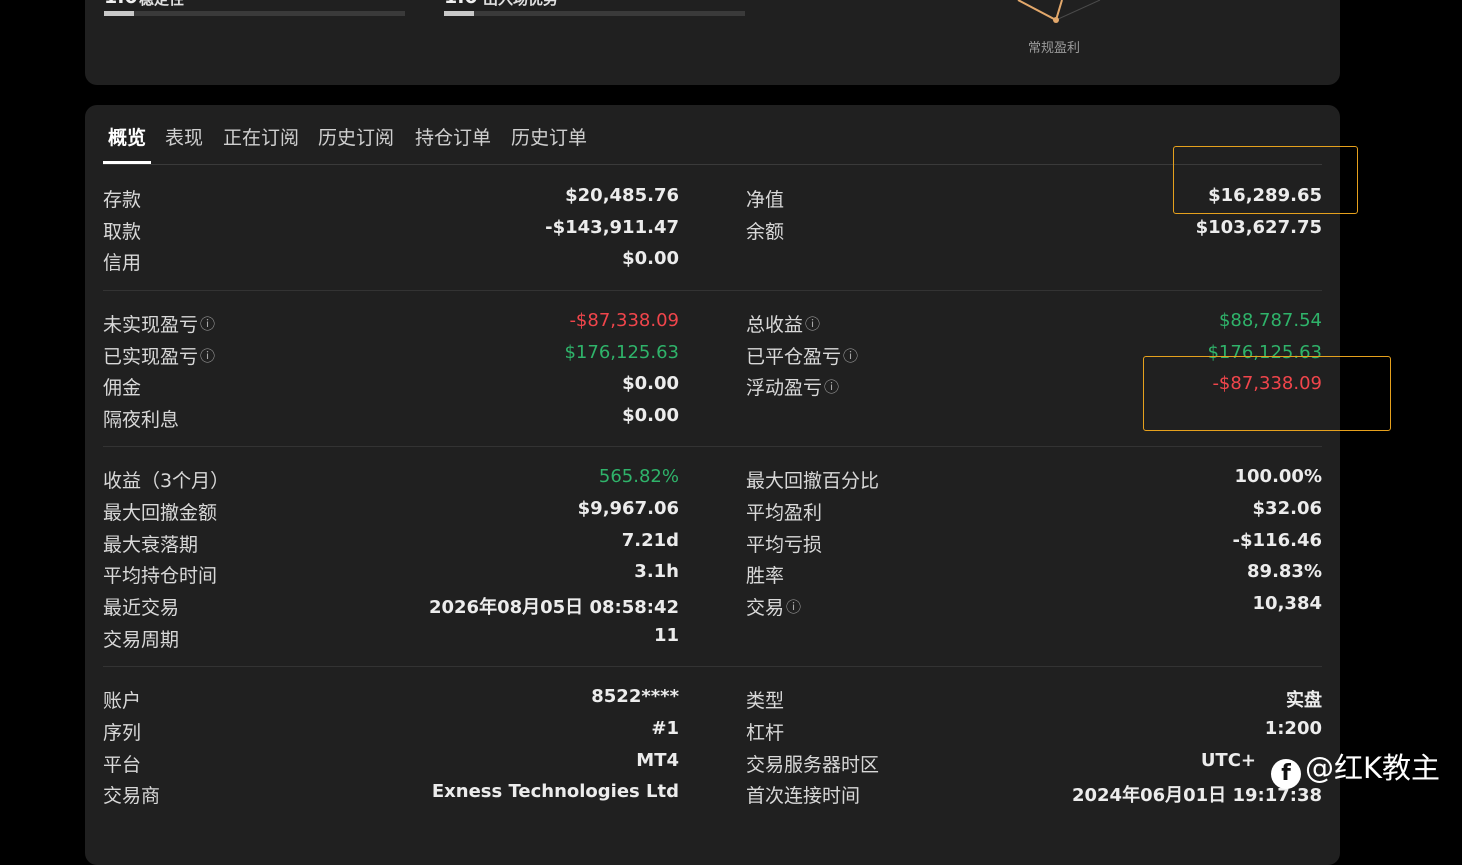 The image size is (1462, 865). I want to click on stat-row-win-rate: 胜率 89.83%, so click(1034, 574).